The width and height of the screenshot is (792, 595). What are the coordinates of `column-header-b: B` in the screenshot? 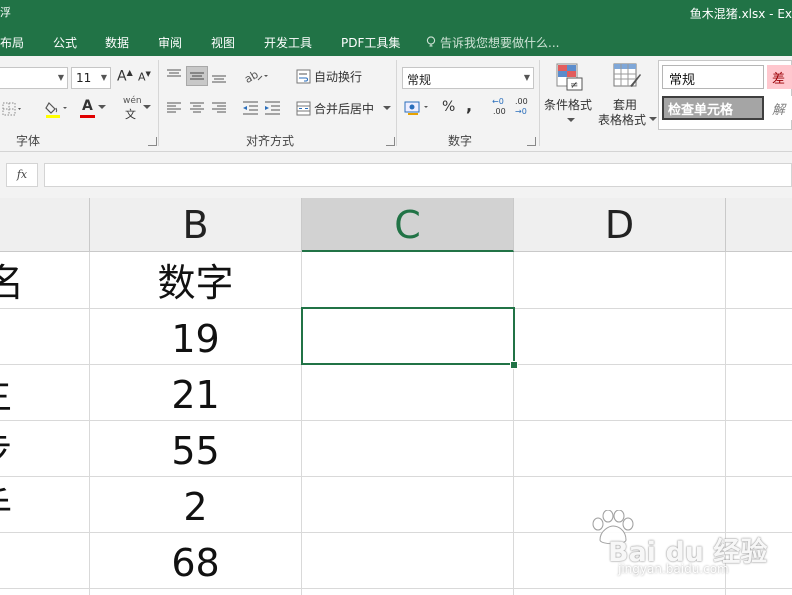 It's located at (196, 225).